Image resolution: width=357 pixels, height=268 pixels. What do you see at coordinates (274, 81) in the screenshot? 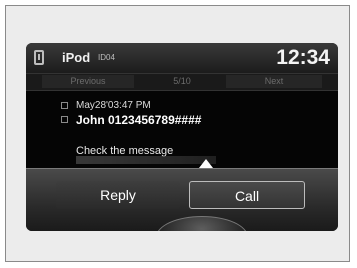
I see `next-button: Next` at bounding box center [274, 81].